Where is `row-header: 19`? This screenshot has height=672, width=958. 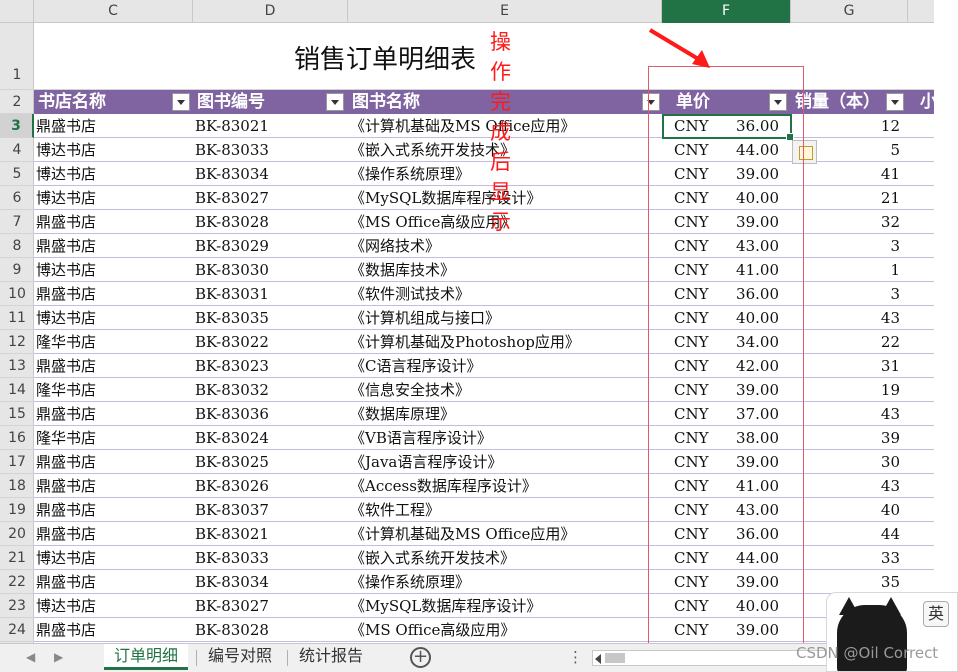 row-header: 19 is located at coordinates (17, 510).